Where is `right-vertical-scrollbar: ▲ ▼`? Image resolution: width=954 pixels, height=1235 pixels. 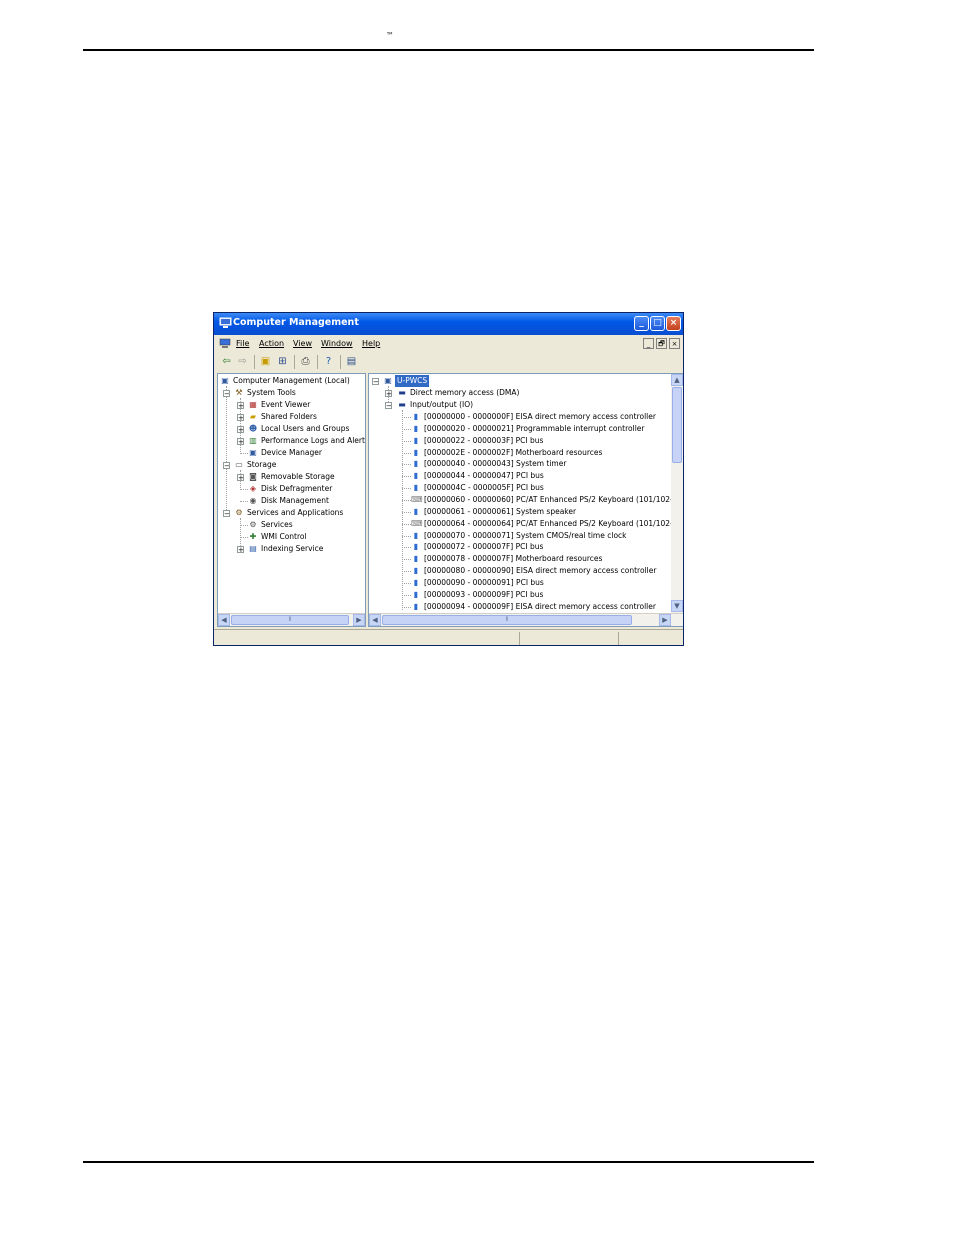
right-vertical-scrollbar: ▲ ▼ is located at coordinates (677, 493).